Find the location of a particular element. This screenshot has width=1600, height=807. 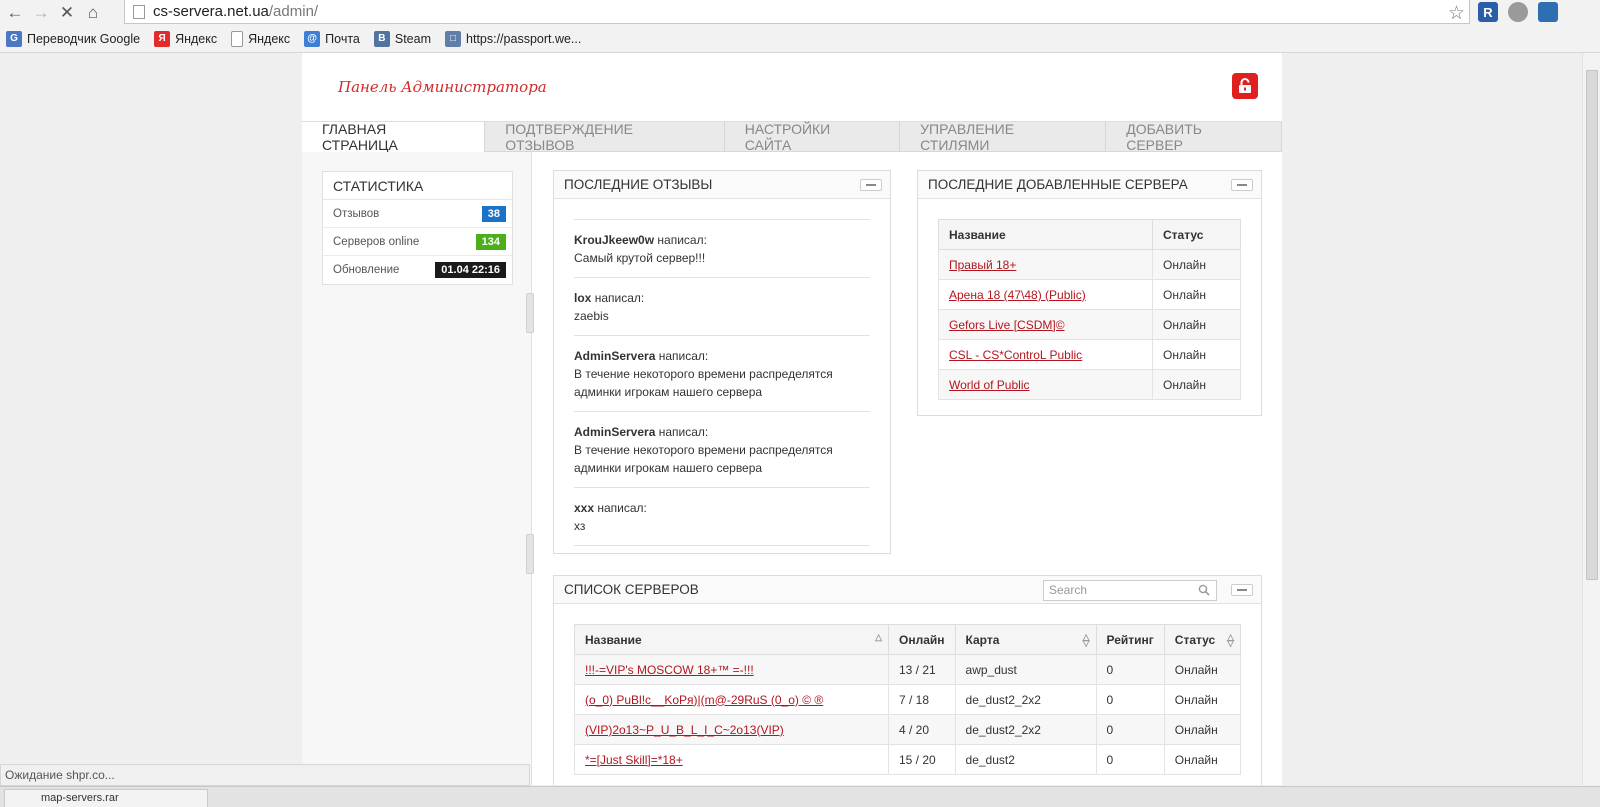

server-link: CSL - CS*ControL Public is located at coordinates (1015, 355).